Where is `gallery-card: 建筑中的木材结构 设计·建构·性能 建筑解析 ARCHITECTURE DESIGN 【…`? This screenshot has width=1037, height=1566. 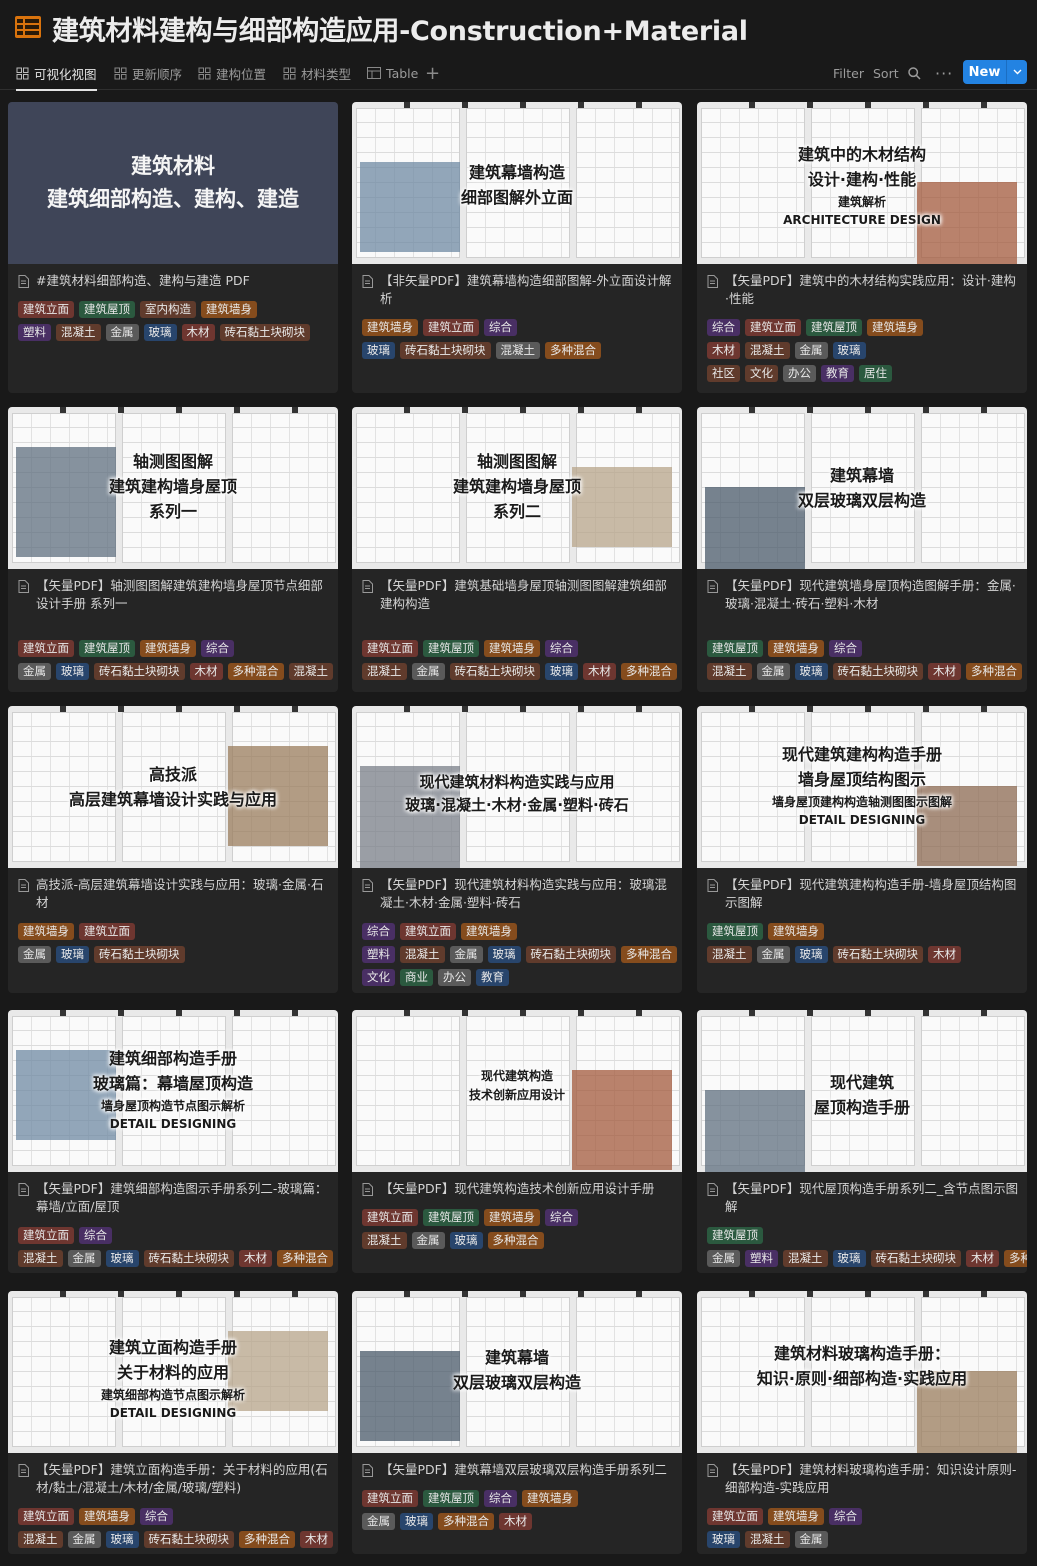 gallery-card: 建筑中的木材结构 设计·建构·性能 建筑解析 ARCHITECTURE DESIGN 【… is located at coordinates (862, 247).